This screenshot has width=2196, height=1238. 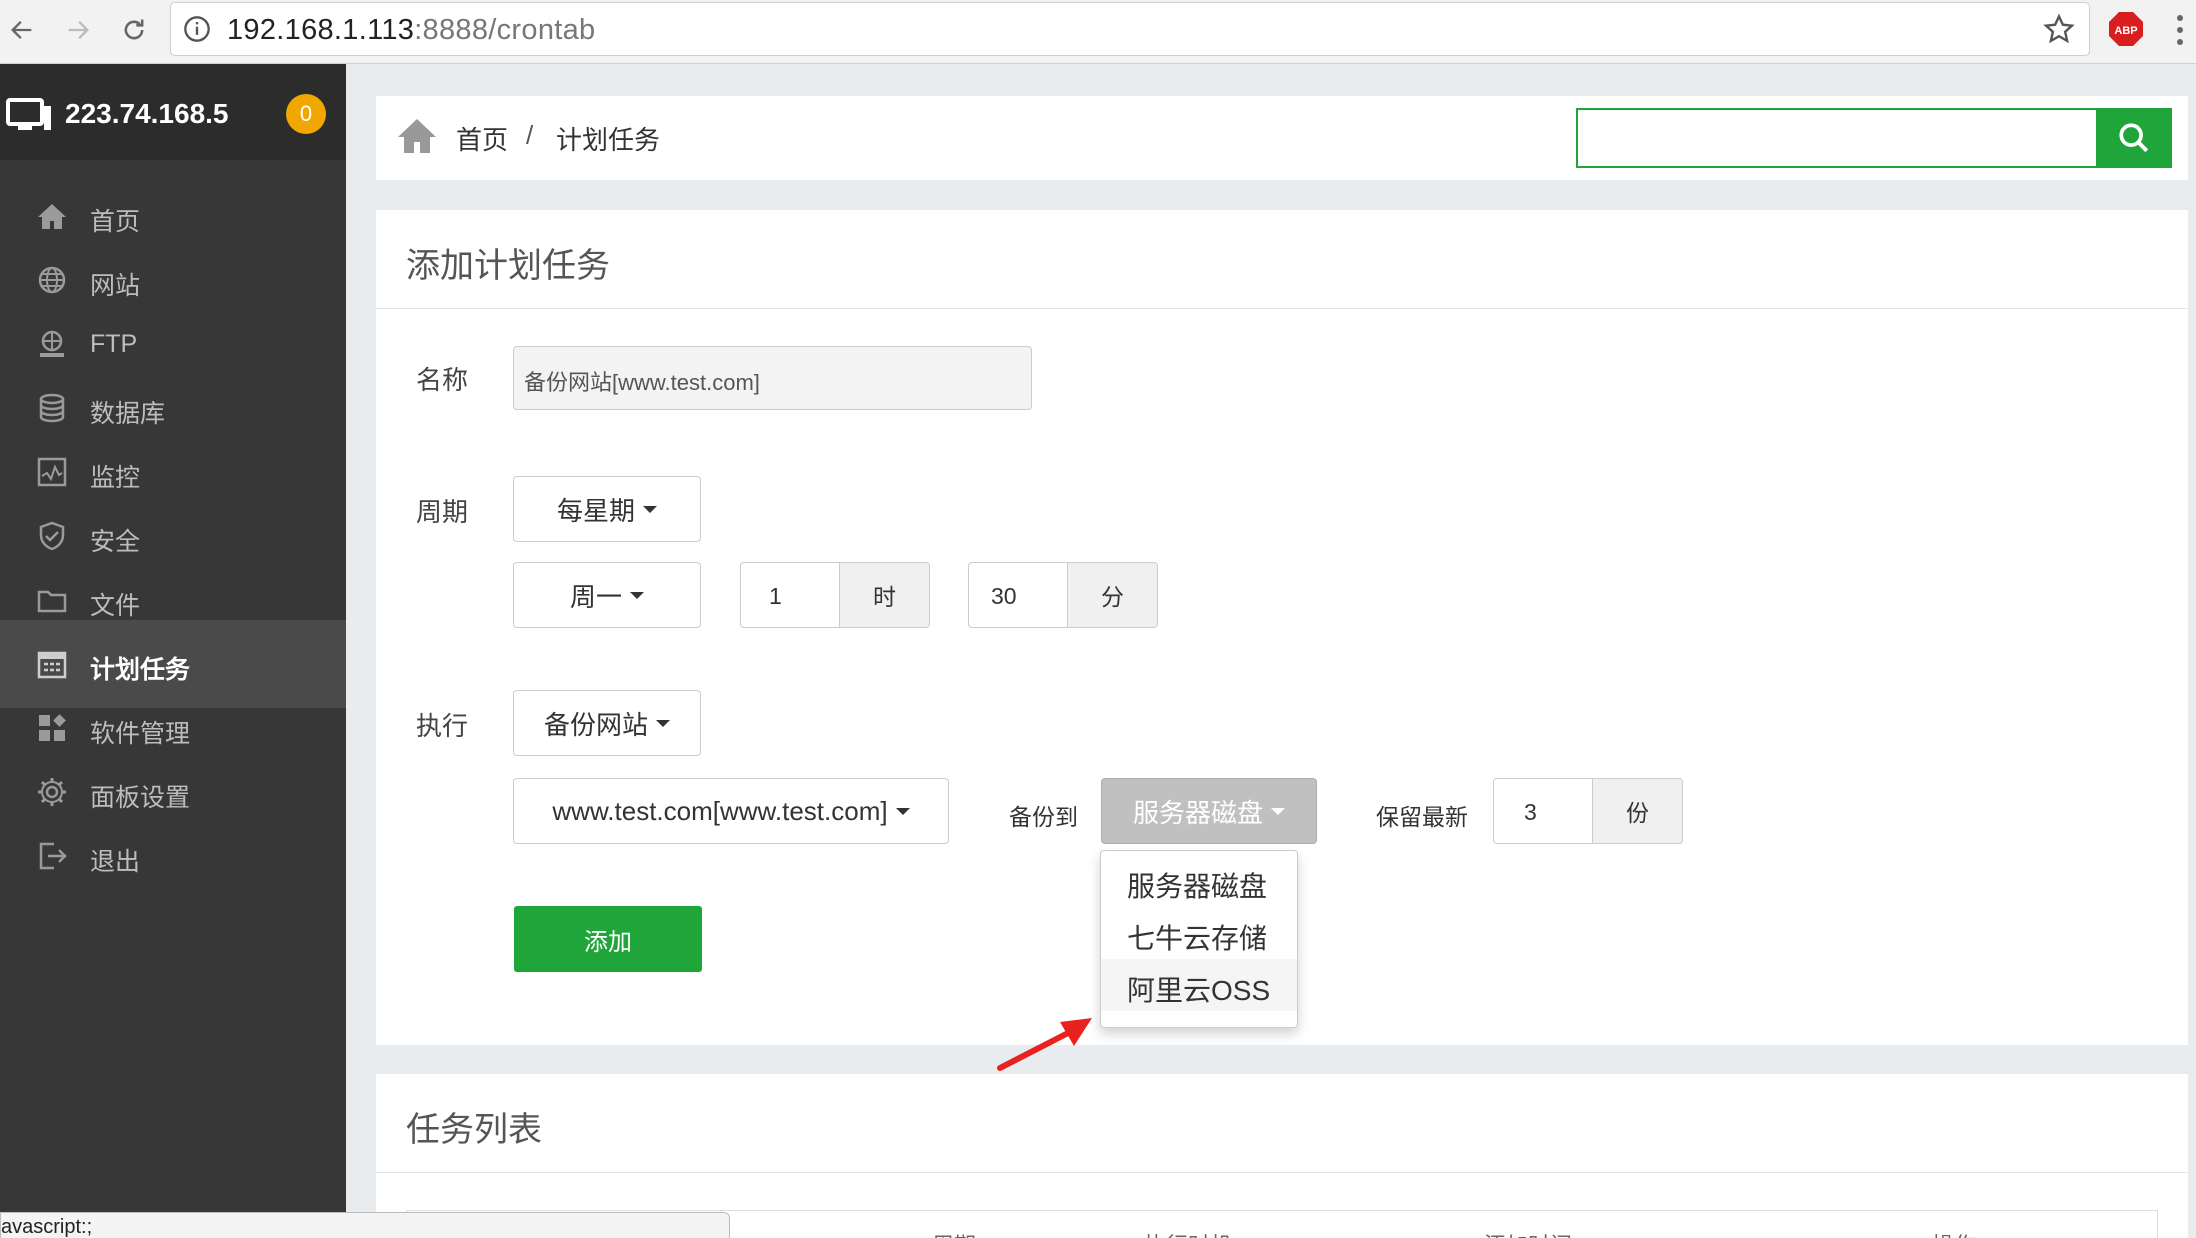 I want to click on reload-button, so click(x=134, y=30).